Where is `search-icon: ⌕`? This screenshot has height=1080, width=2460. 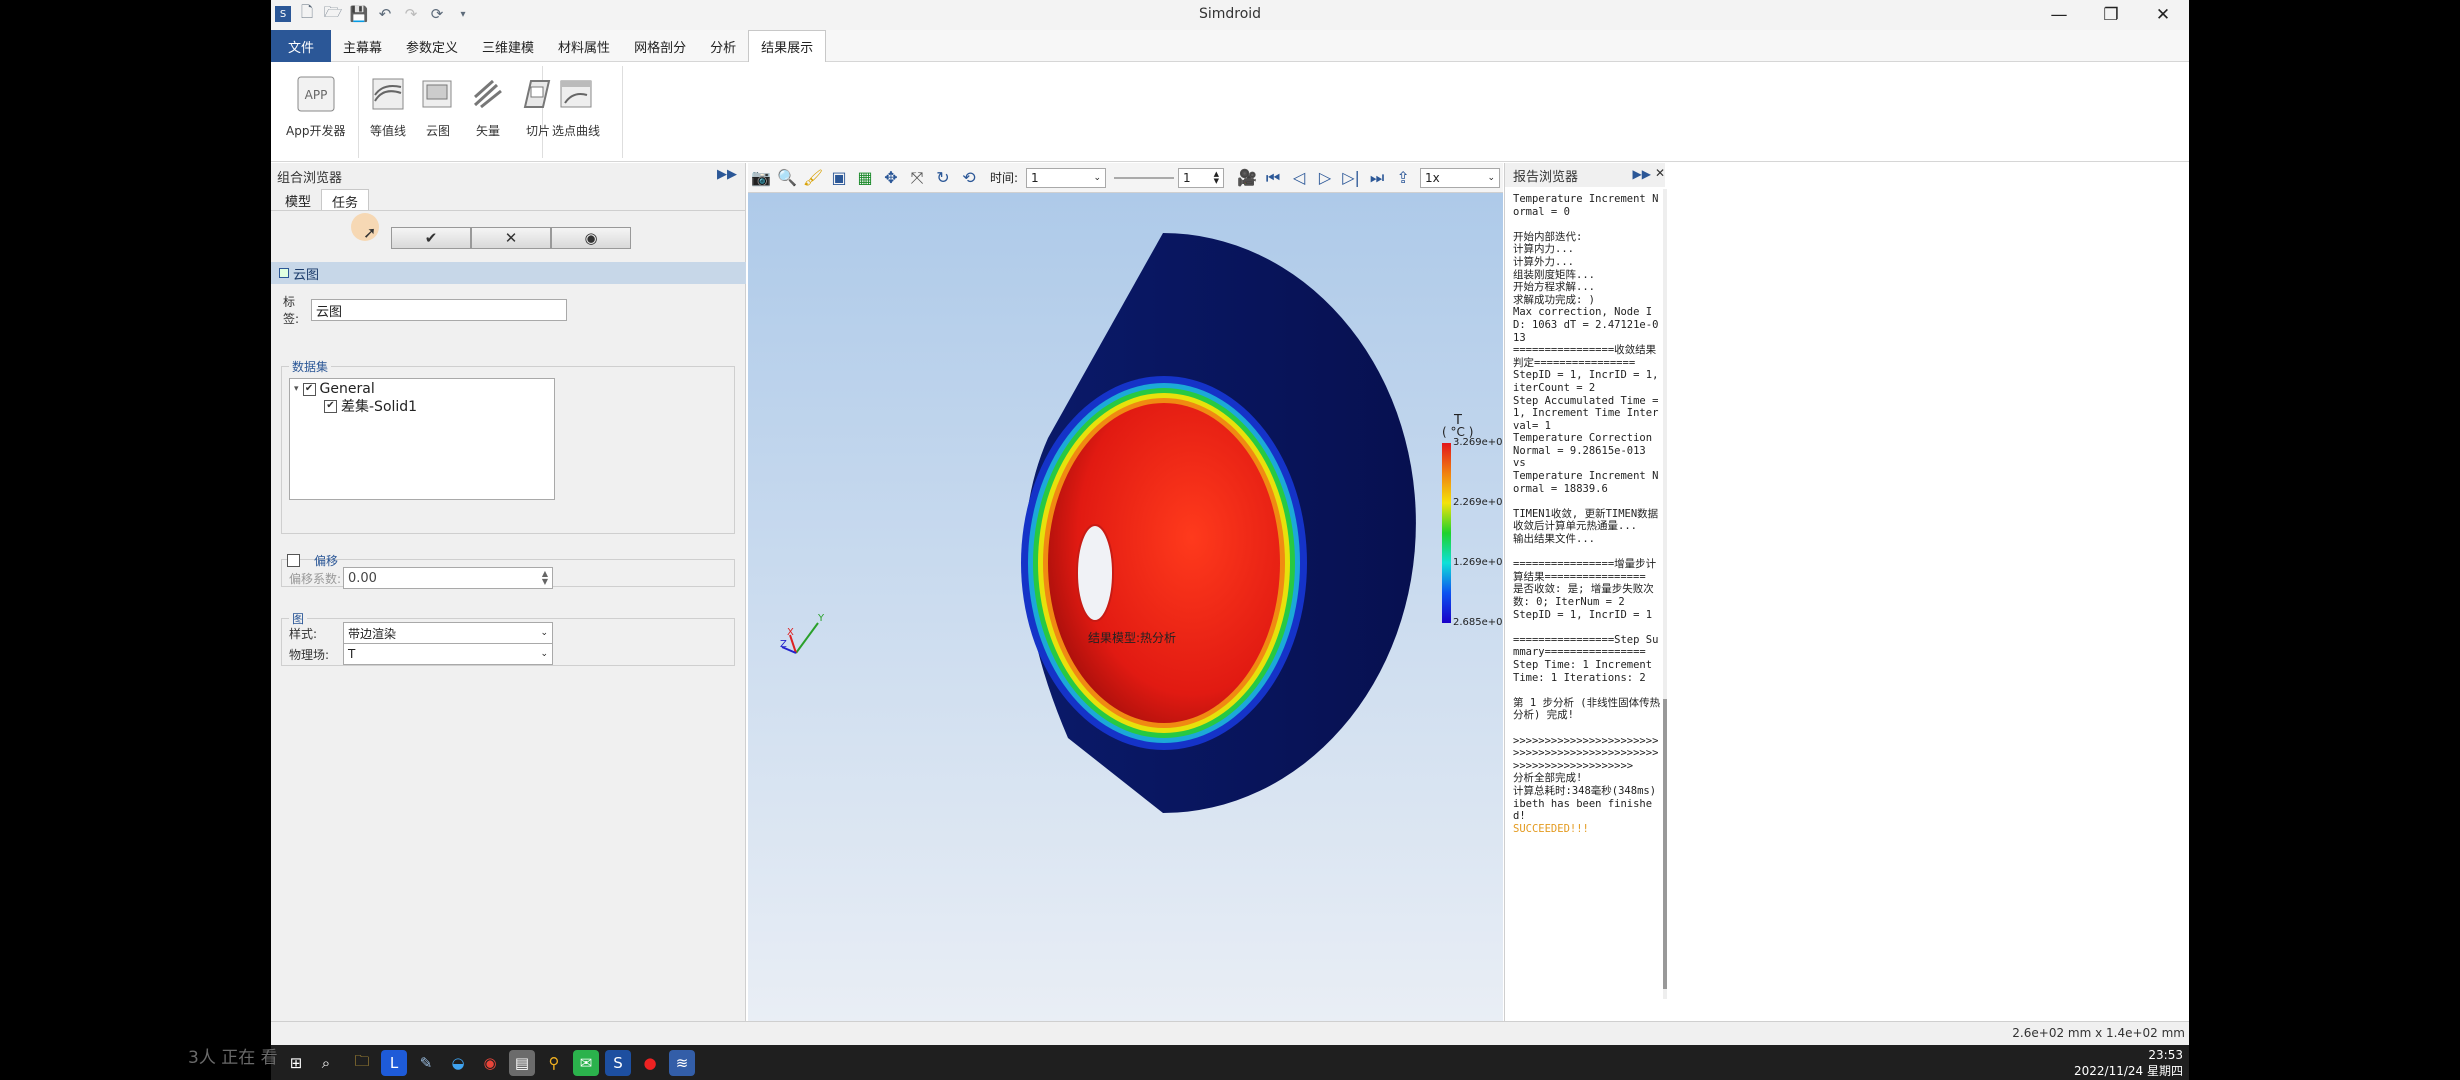 search-icon: ⌕ is located at coordinates (326, 1063).